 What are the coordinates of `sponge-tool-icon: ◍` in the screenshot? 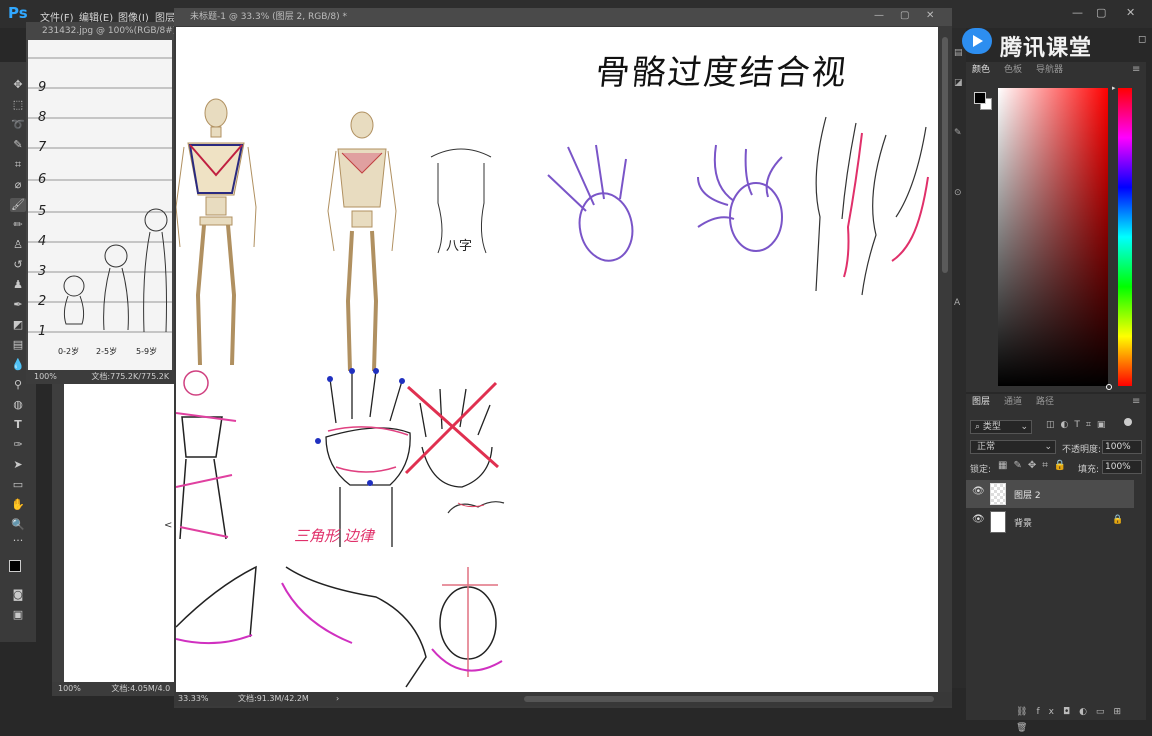 It's located at (18, 405).